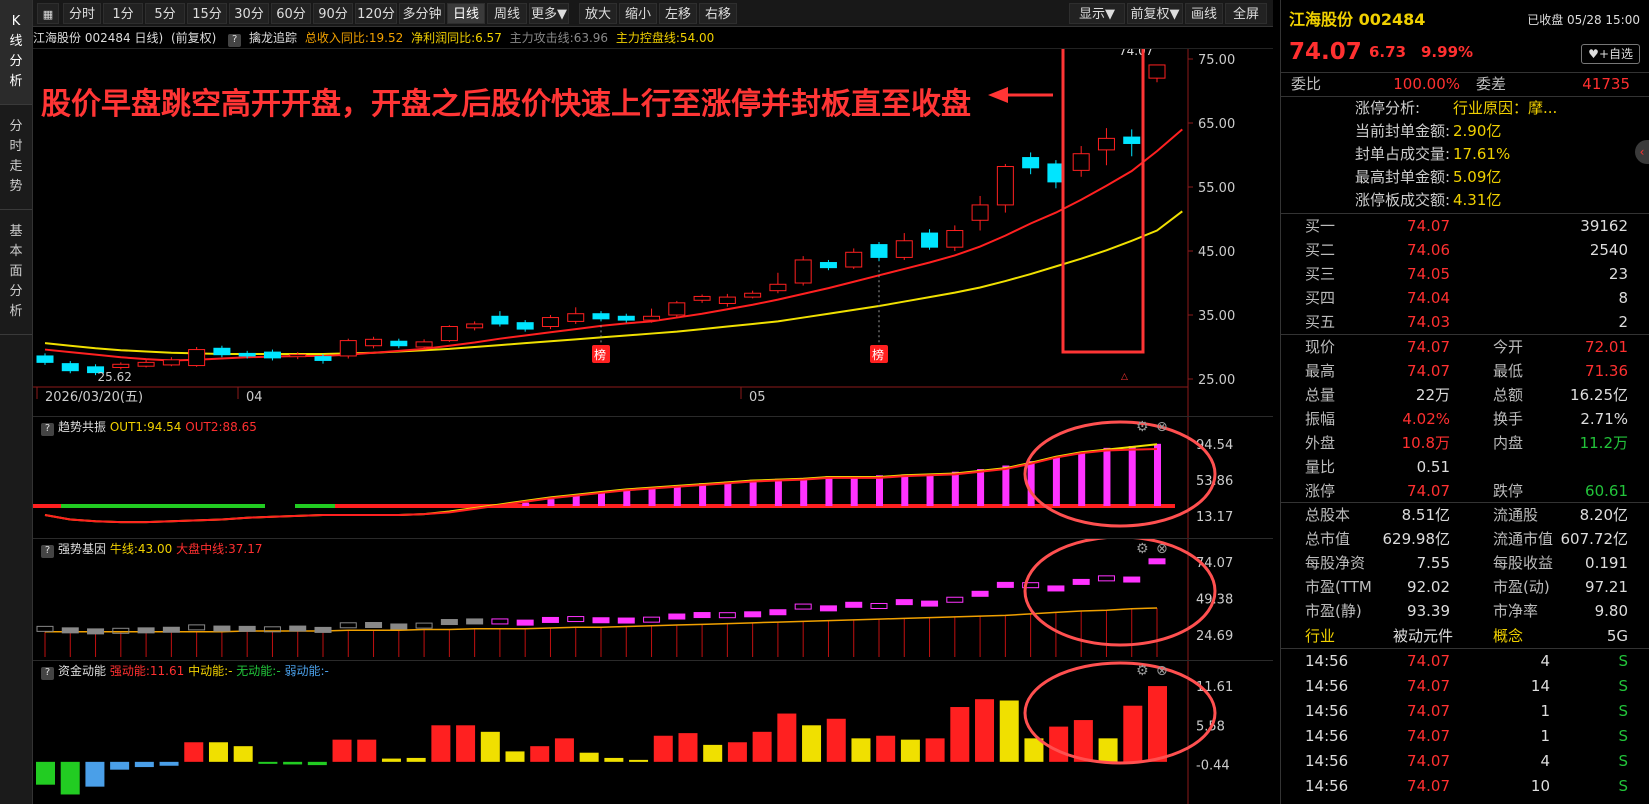 Image resolution: width=1649 pixels, height=804 pixels. Describe the element at coordinates (1246, 13) in the screenshot. I see `toolbar-right-3: 全屏` at that location.